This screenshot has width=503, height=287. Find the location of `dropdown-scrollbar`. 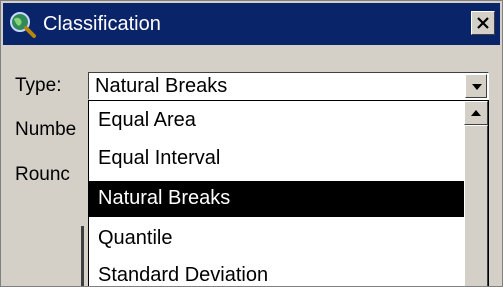

dropdown-scrollbar is located at coordinates (476, 193).